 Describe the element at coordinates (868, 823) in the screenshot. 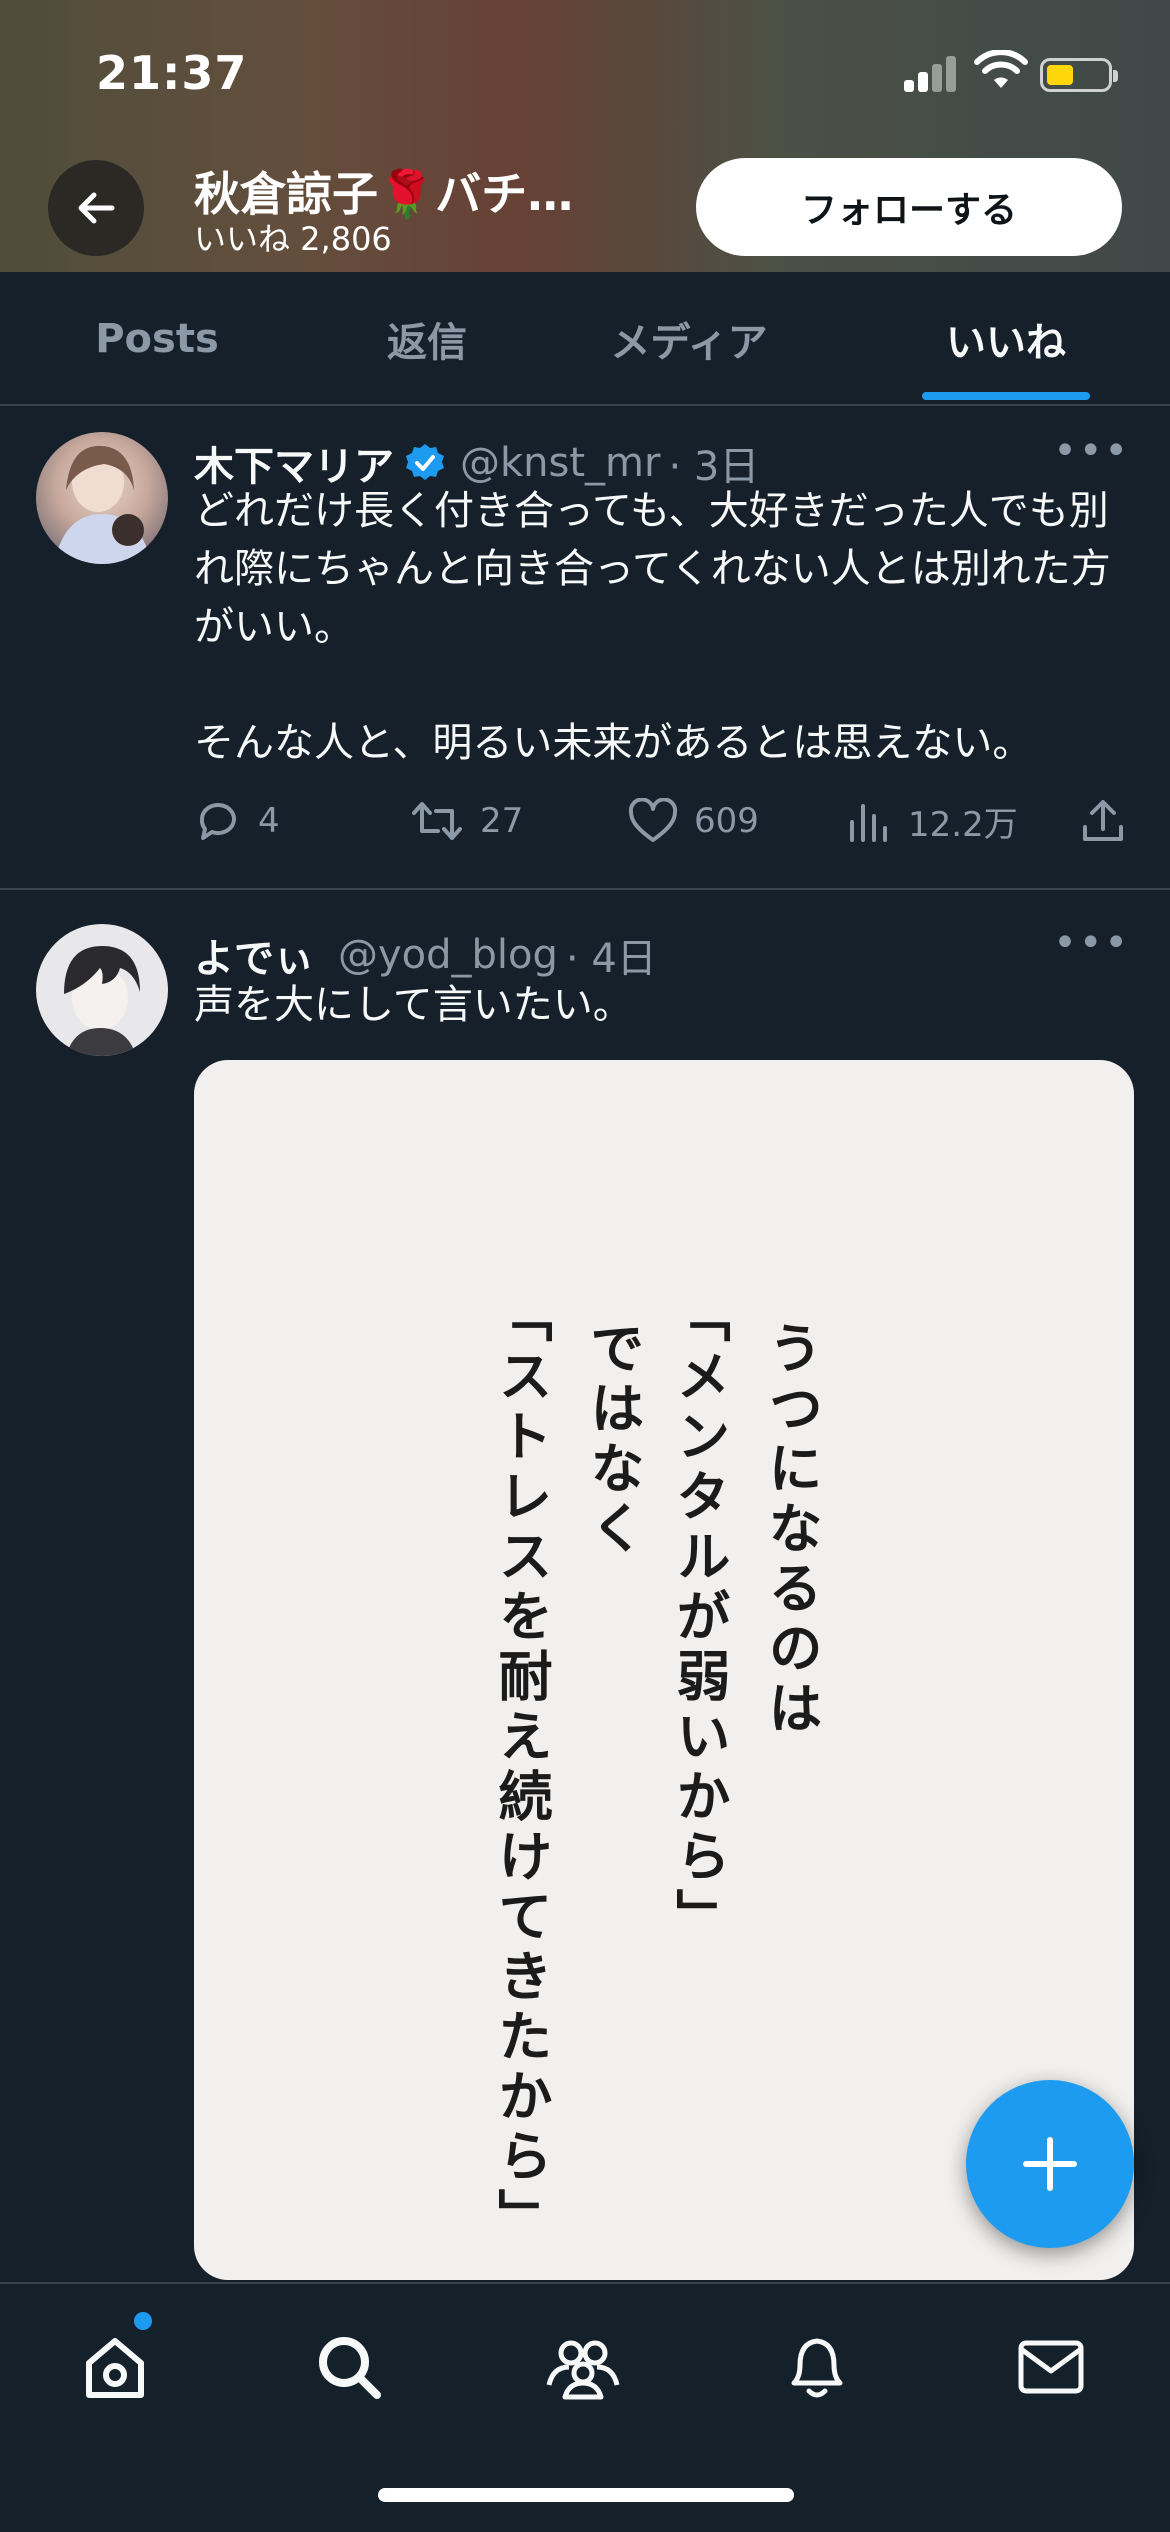

I see `views-chart-icon` at that location.